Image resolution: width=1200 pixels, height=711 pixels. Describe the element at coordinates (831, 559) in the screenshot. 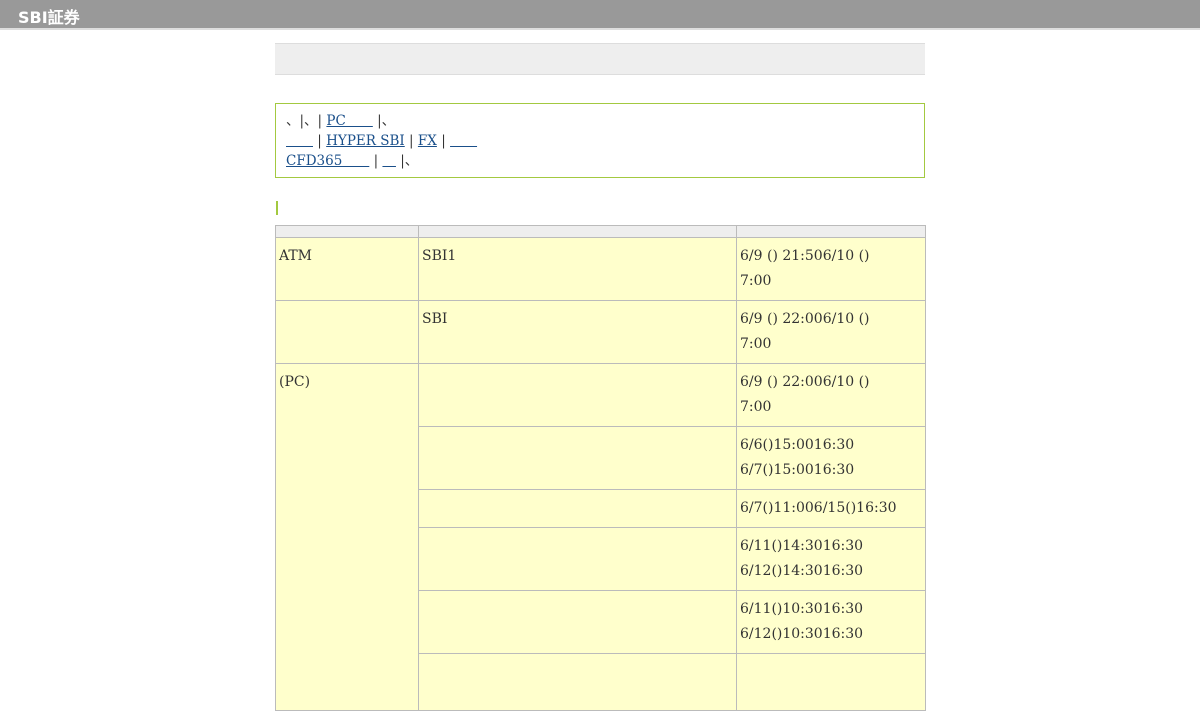

I see `time-cell: 6/11()14:3016:30 6/12()14:3016:30` at that location.